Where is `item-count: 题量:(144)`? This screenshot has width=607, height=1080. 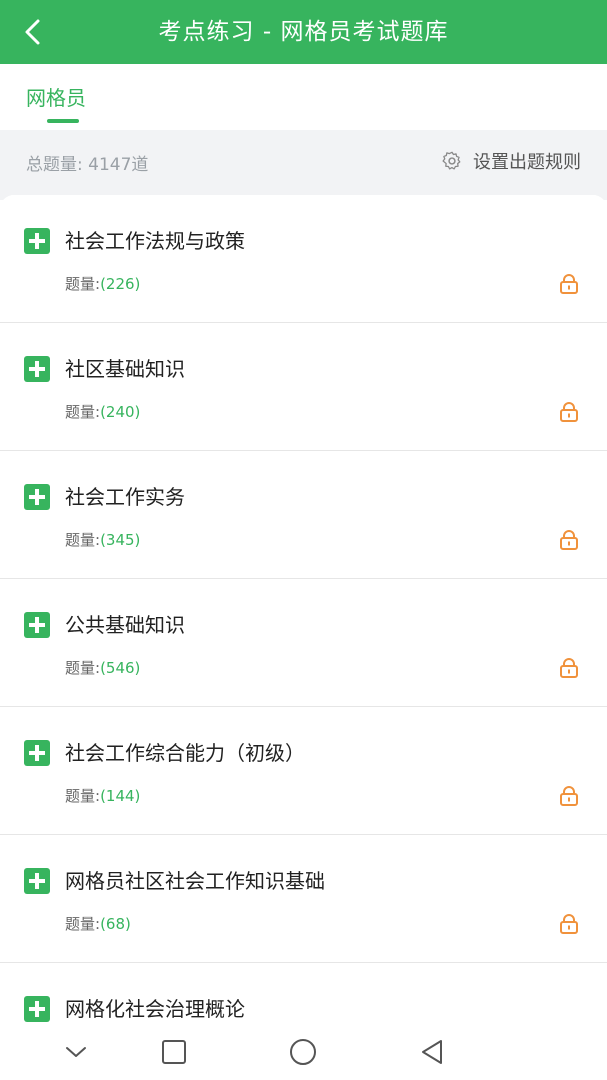 item-count: 题量:(144) is located at coordinates (102, 795).